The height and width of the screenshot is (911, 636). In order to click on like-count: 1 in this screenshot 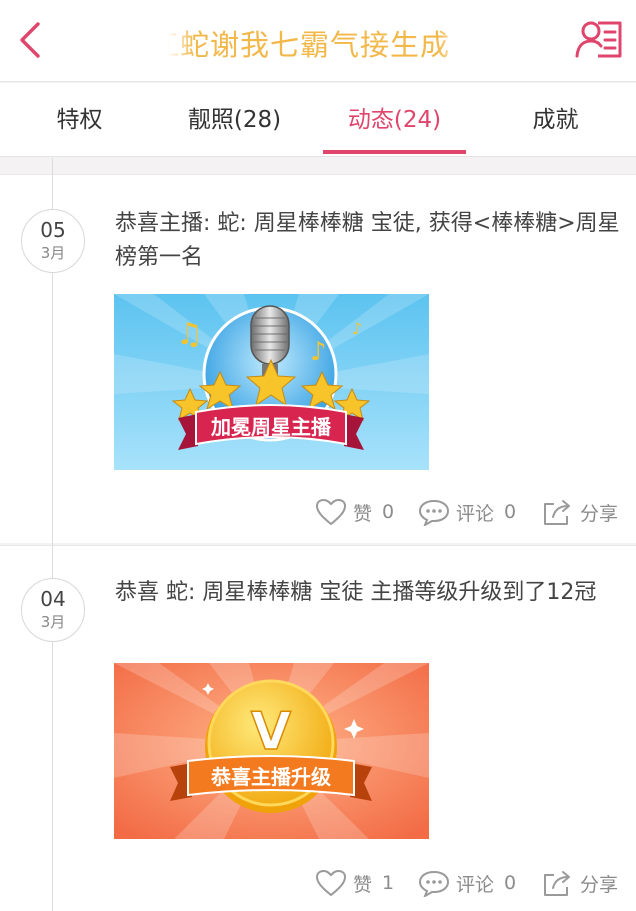, I will do `click(388, 883)`.